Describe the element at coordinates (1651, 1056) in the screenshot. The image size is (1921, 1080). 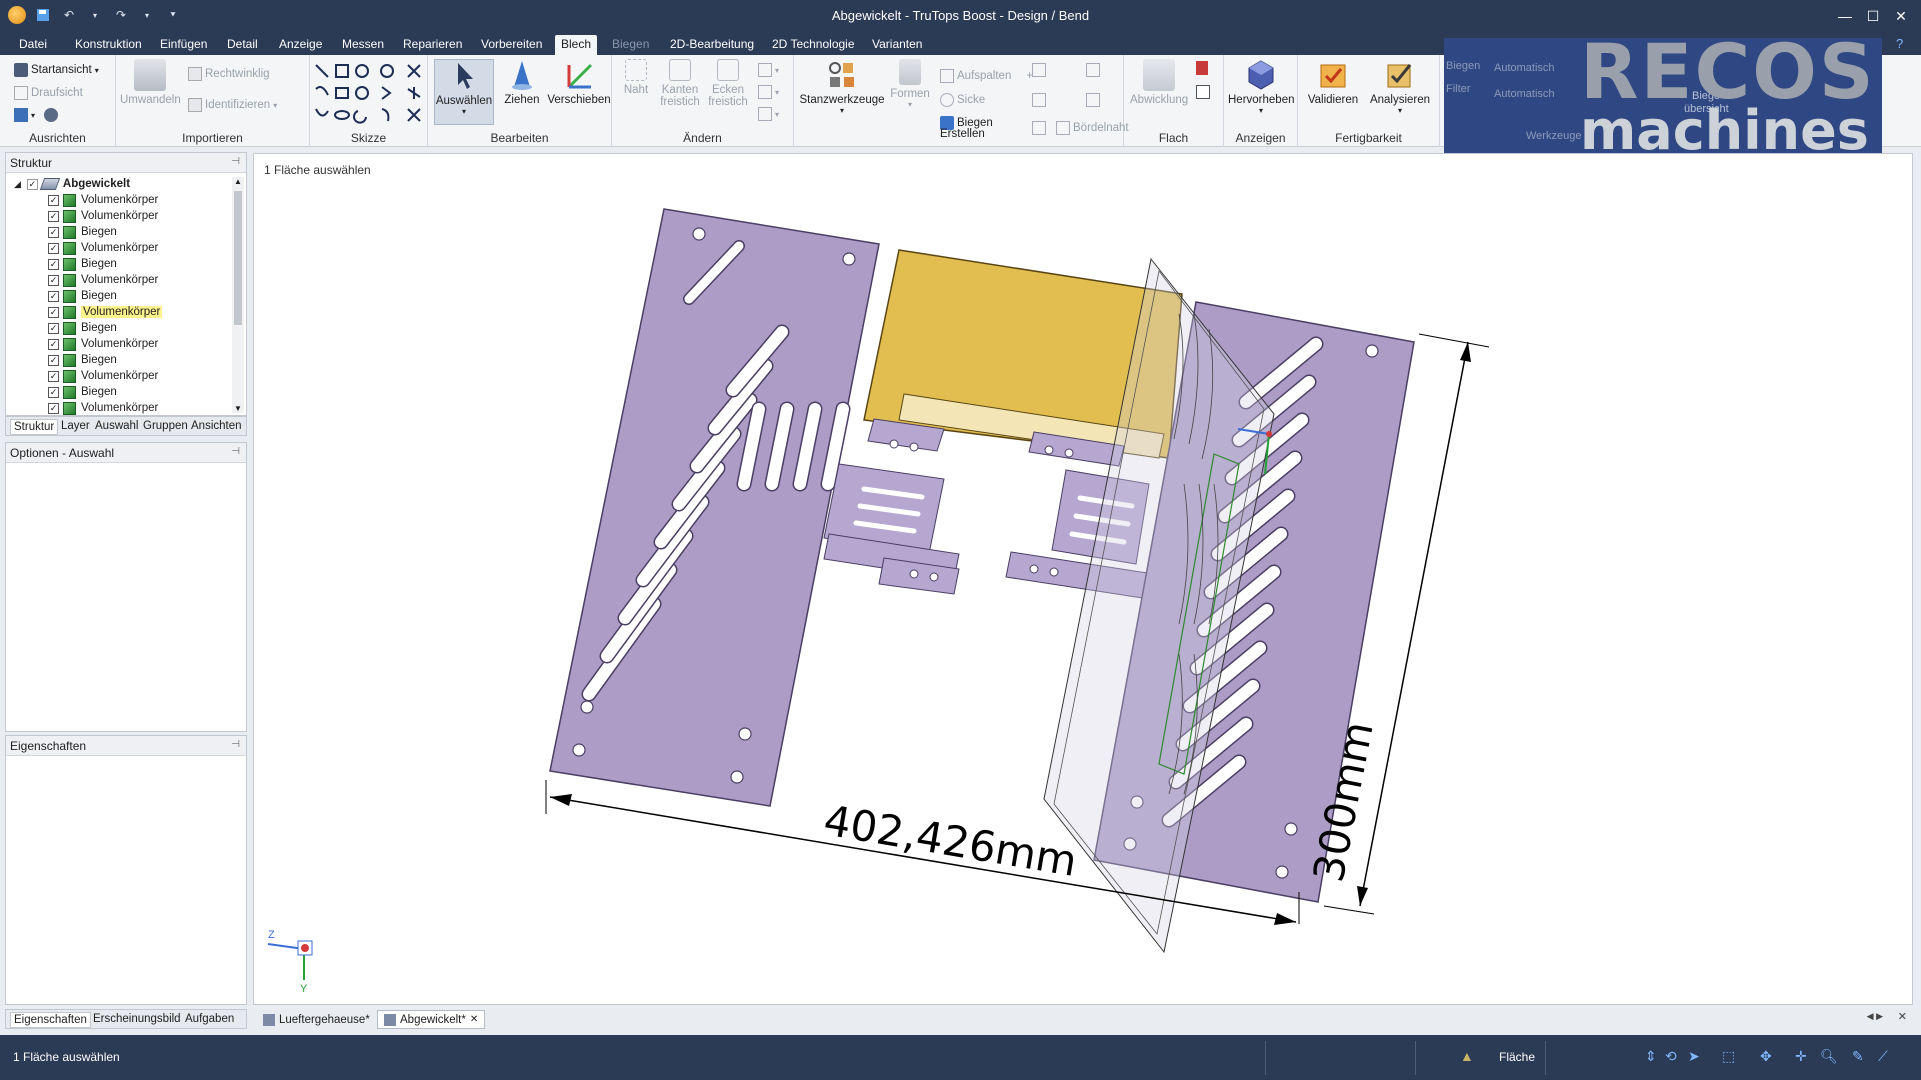
I see `rotate-icon: ⇕` at that location.